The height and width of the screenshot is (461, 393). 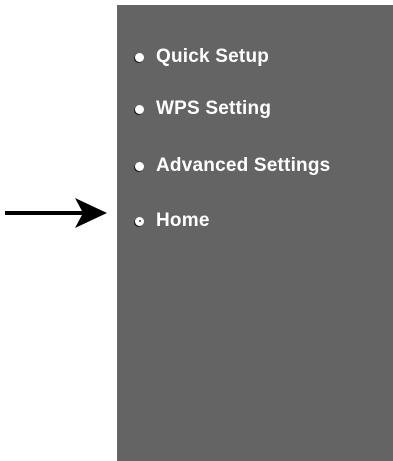 I want to click on menu-item-label: Home, so click(x=183, y=220).